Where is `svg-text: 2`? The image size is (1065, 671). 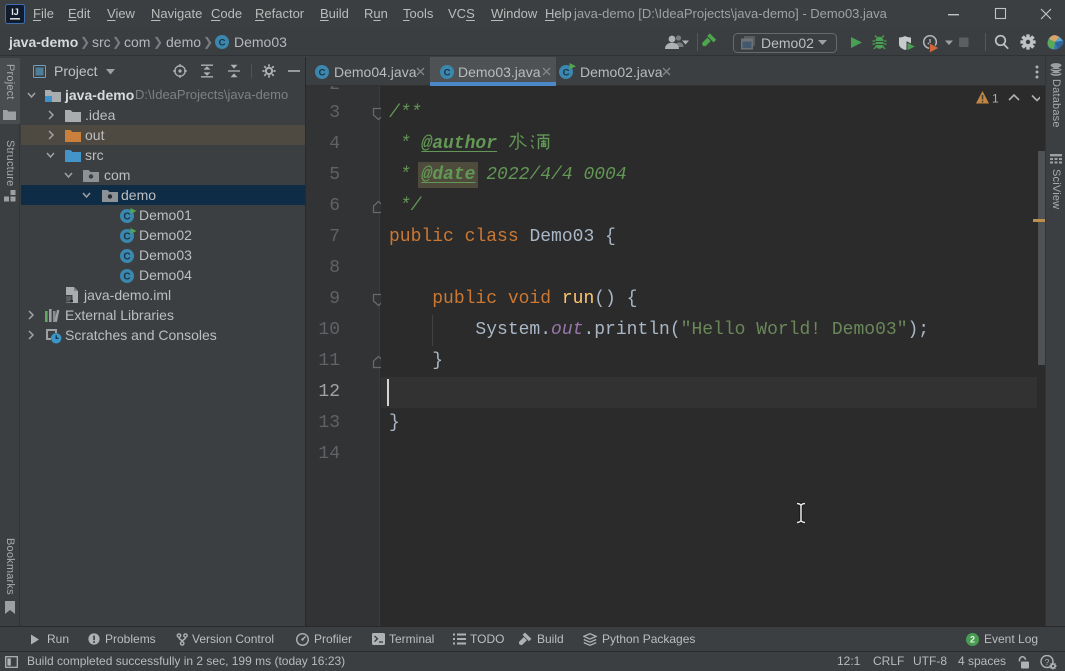 svg-text: 2 is located at coordinates (972, 640).